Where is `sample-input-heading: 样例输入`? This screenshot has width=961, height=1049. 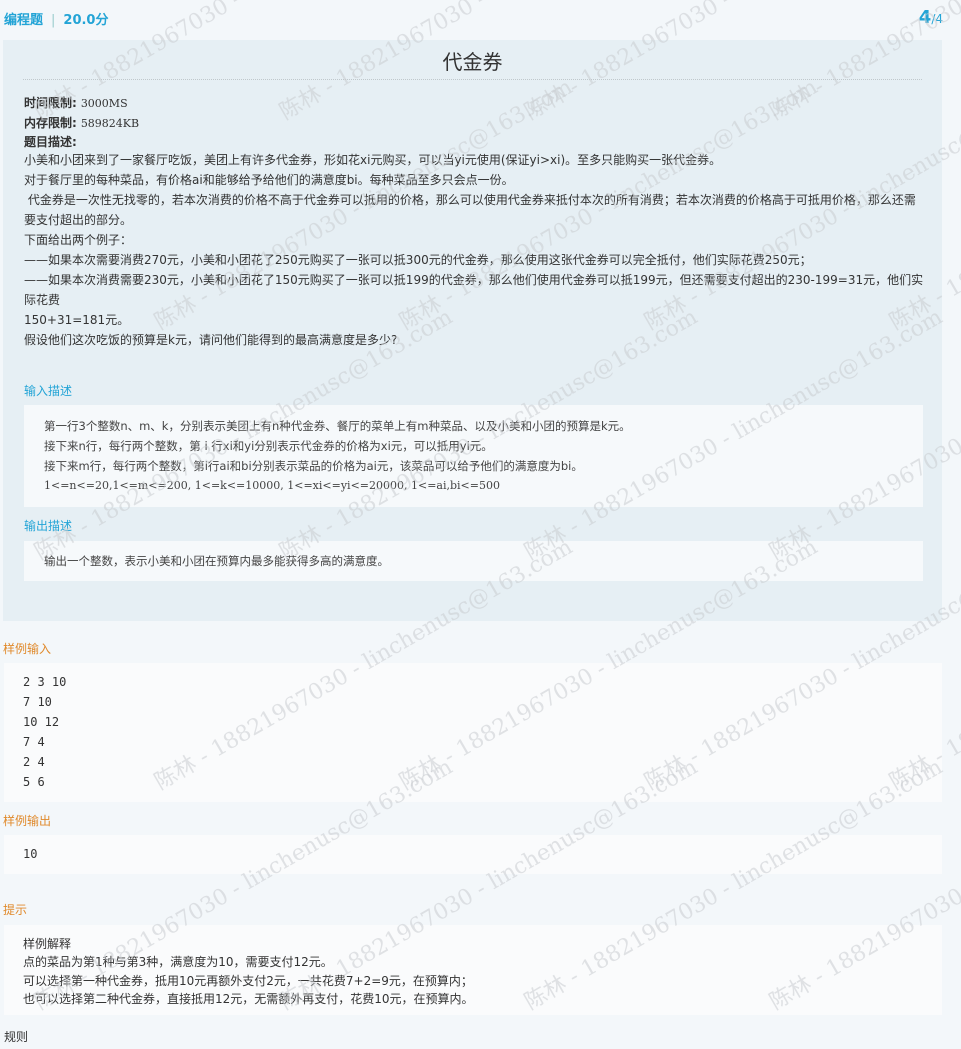
sample-input-heading: 样例输入 is located at coordinates (27, 649).